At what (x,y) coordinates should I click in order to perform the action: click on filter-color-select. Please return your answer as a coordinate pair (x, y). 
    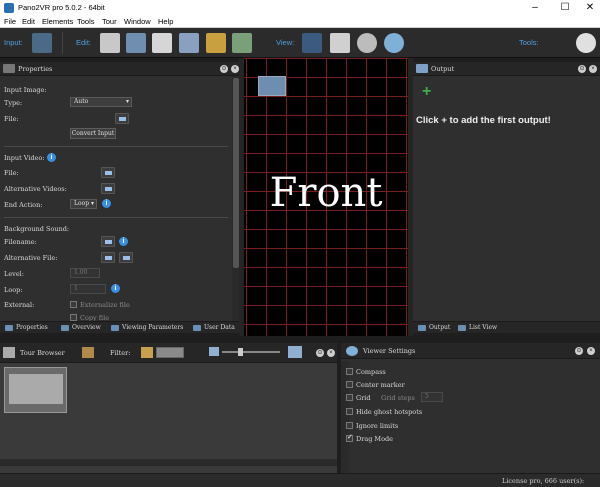
    Looking at the image, I should click on (170, 352).